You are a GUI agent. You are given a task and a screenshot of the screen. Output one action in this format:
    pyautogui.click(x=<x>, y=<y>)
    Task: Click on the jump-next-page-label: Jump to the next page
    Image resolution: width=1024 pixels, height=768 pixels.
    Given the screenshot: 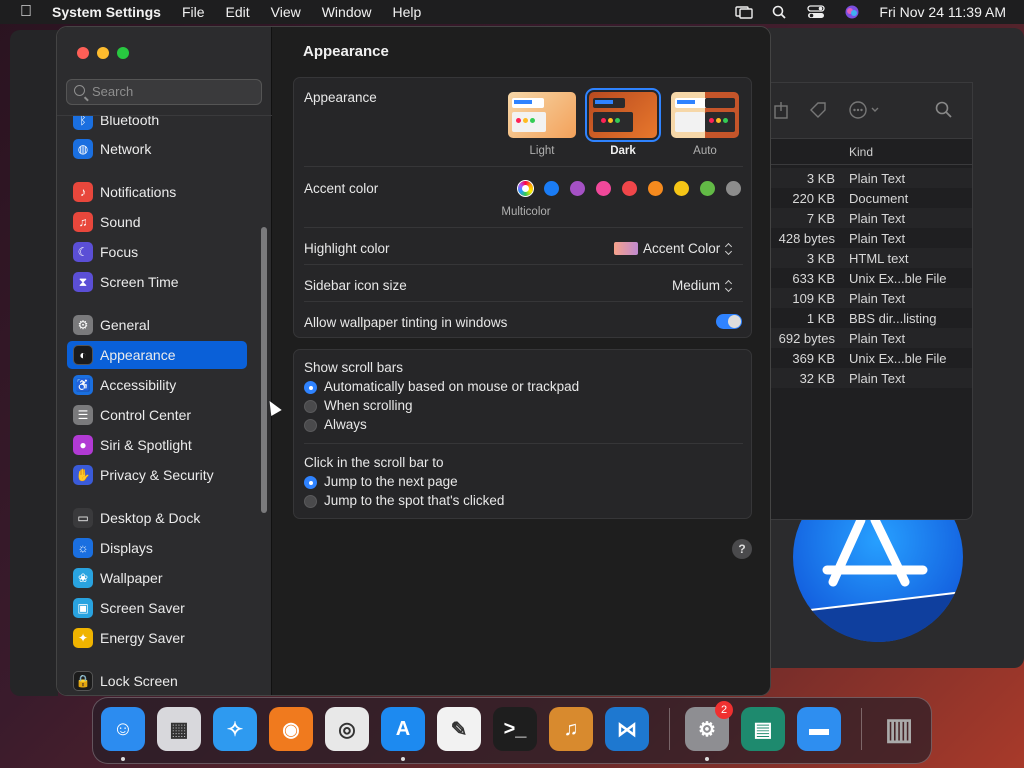 What is the action you would take?
    pyautogui.click(x=391, y=481)
    